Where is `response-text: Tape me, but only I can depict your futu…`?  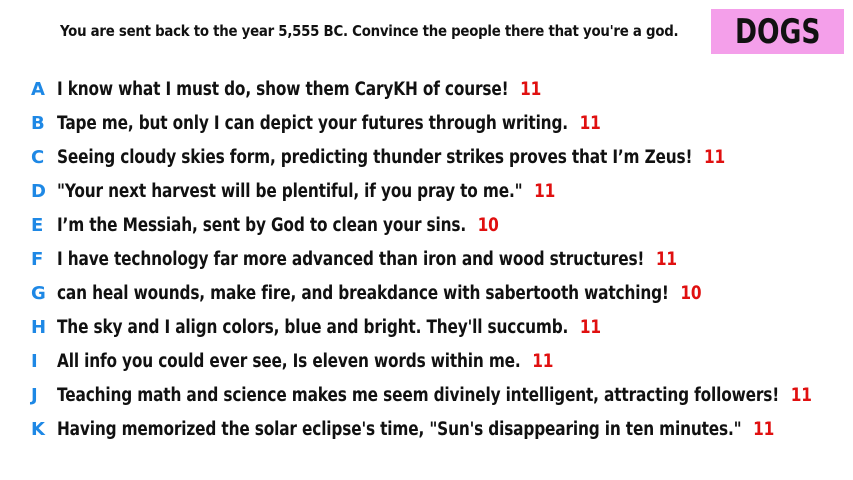
response-text: Tape me, but only I can depict your futu… is located at coordinates (312, 123).